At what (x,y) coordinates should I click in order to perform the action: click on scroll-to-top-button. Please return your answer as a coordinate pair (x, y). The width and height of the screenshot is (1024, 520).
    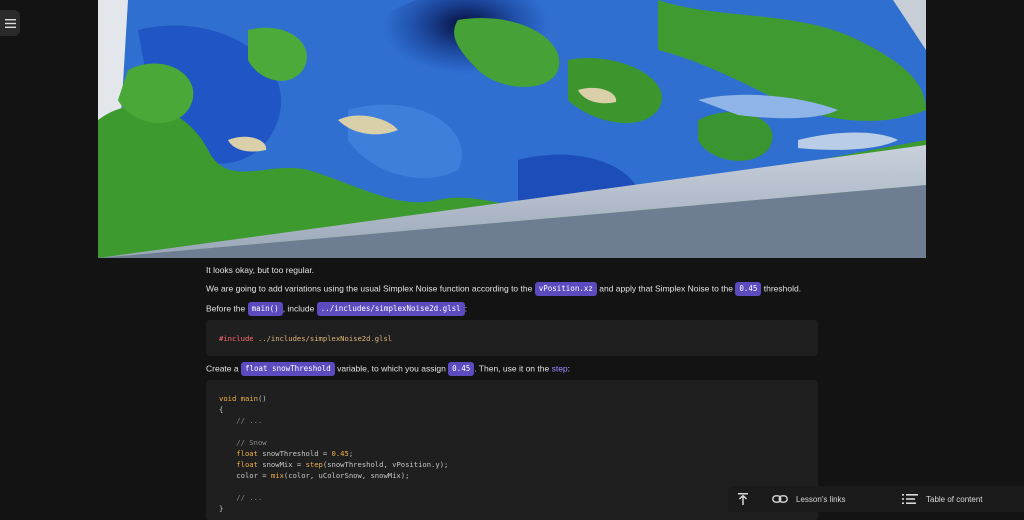
    Looking at the image, I should click on (743, 499).